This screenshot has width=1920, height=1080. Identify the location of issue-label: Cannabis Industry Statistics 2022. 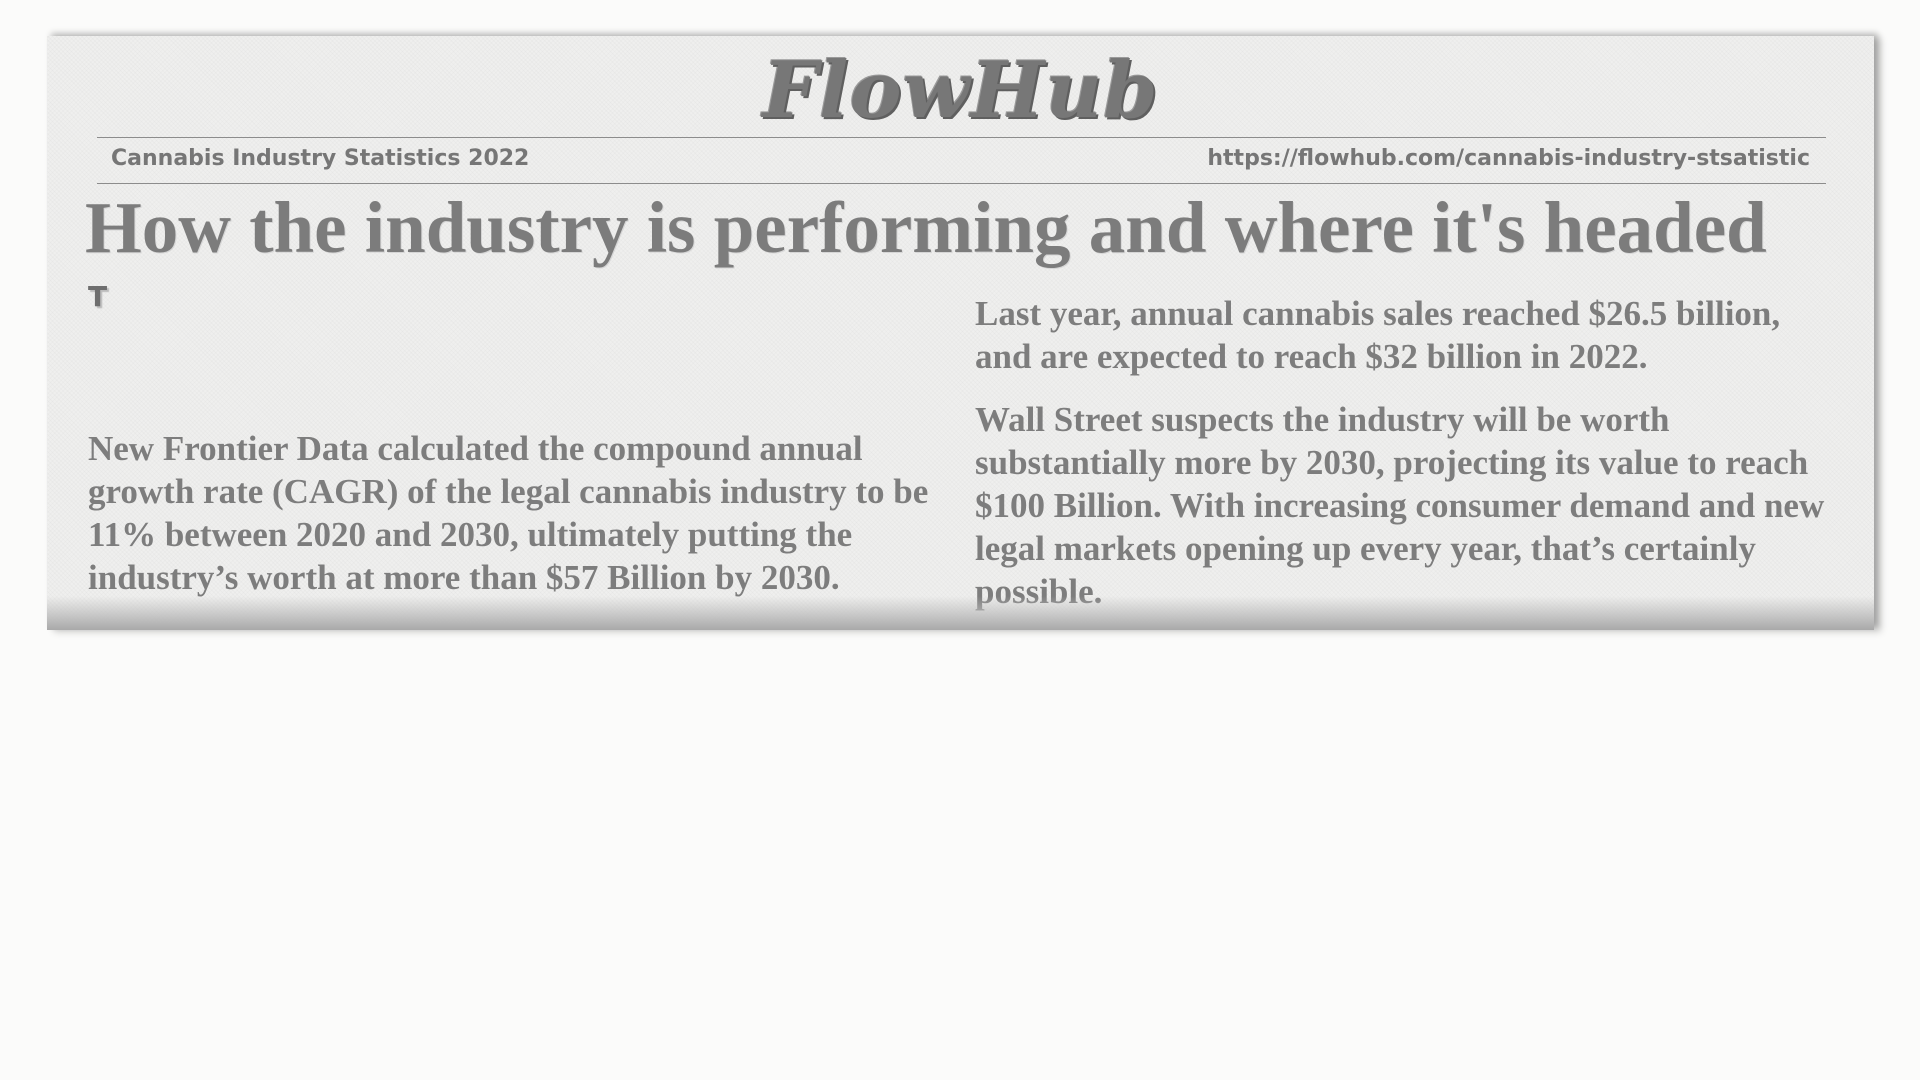
(320, 158).